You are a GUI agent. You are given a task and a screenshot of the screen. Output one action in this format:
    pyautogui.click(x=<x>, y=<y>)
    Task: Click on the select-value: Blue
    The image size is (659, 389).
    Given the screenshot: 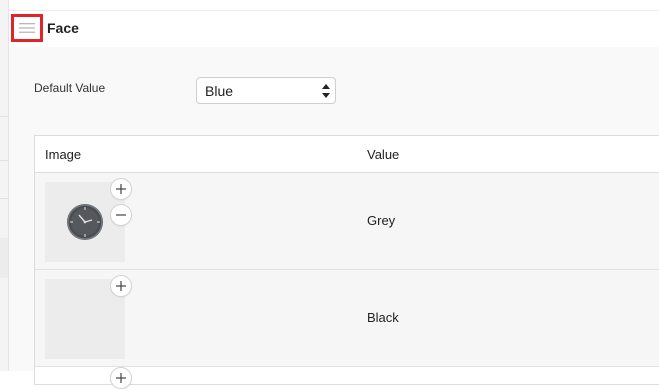 What is the action you would take?
    pyautogui.click(x=219, y=91)
    